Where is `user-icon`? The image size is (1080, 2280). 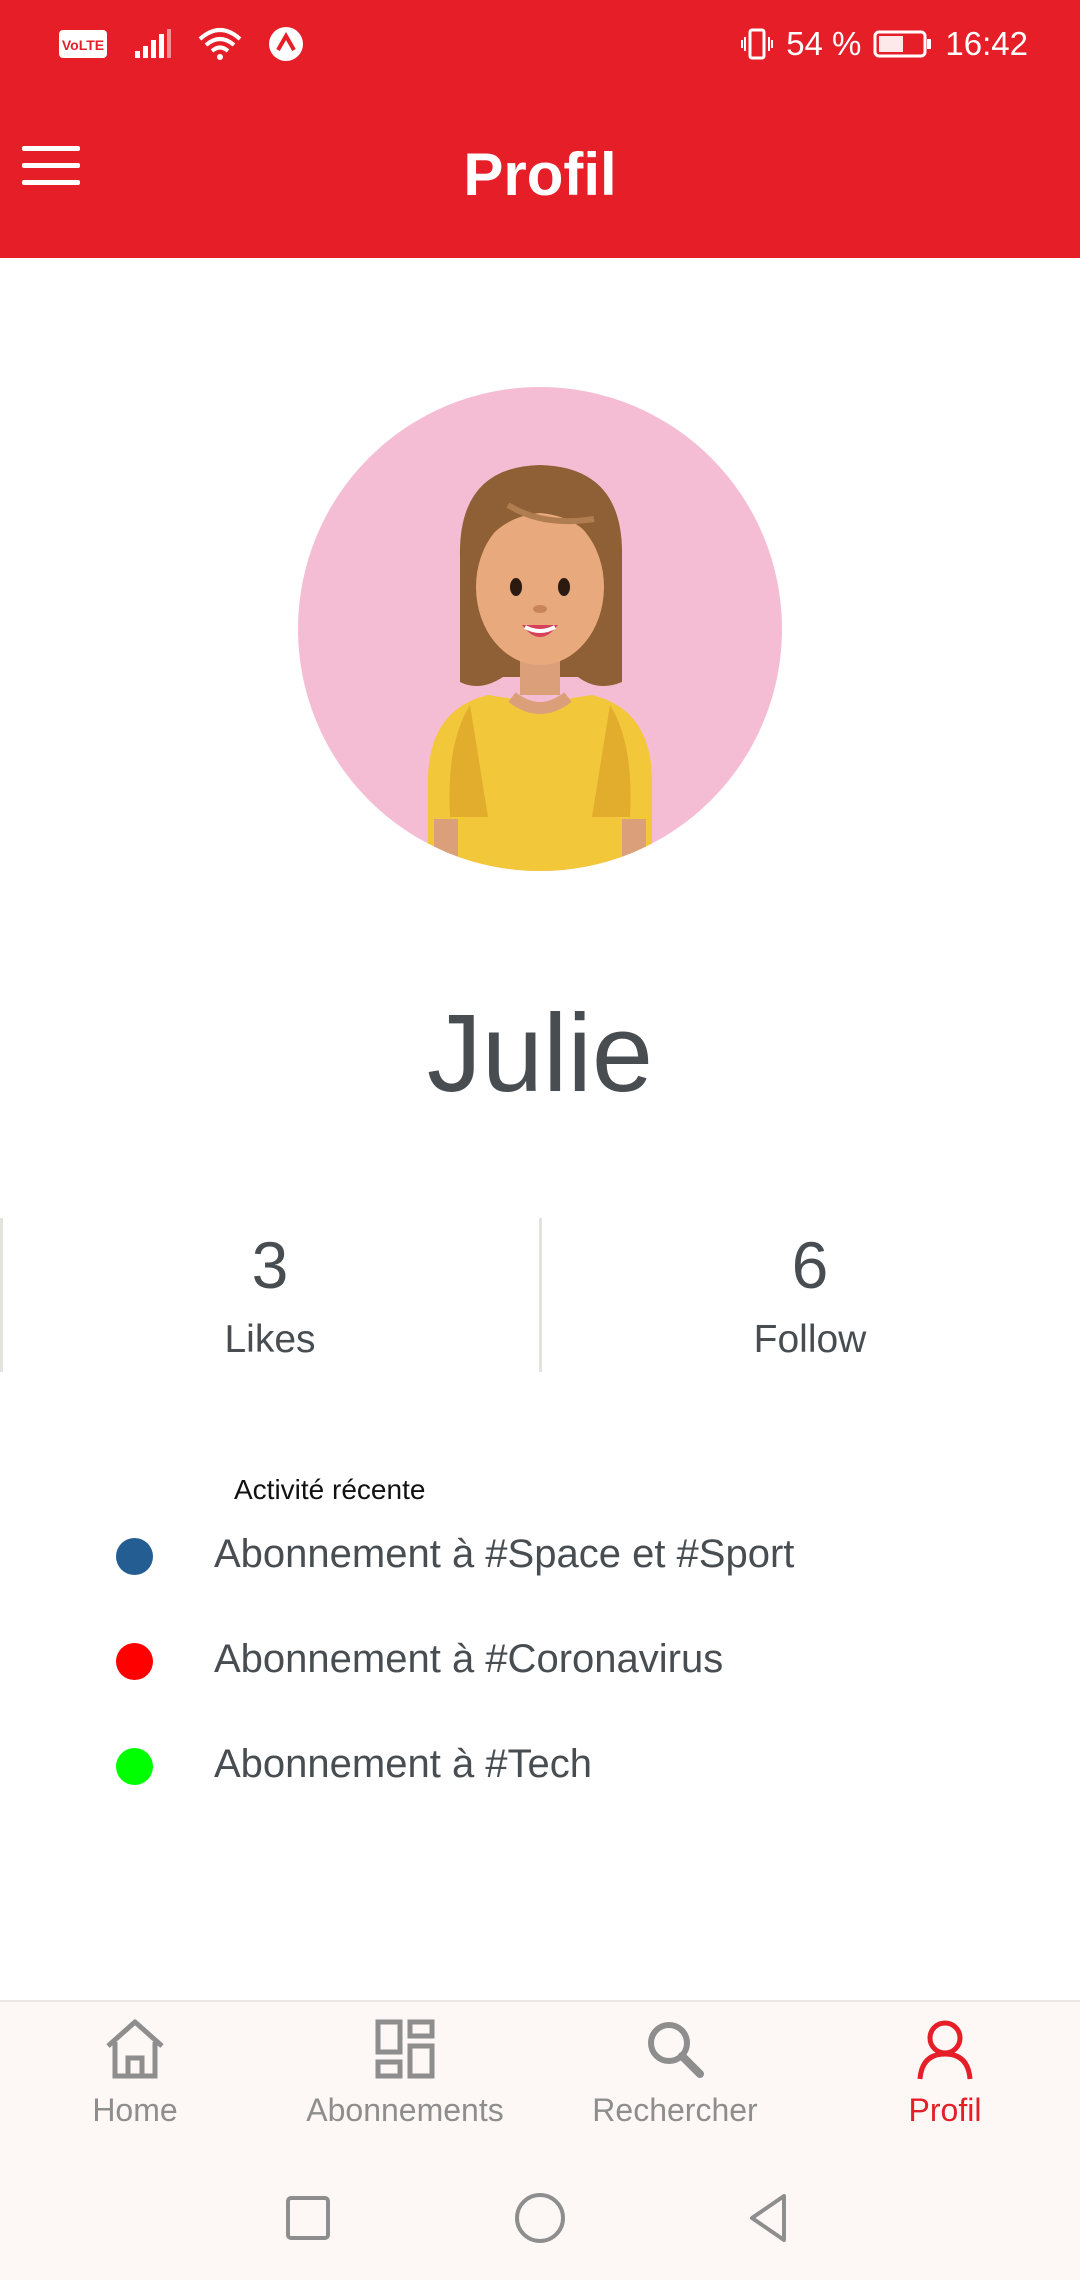
user-icon is located at coordinates (945, 2050).